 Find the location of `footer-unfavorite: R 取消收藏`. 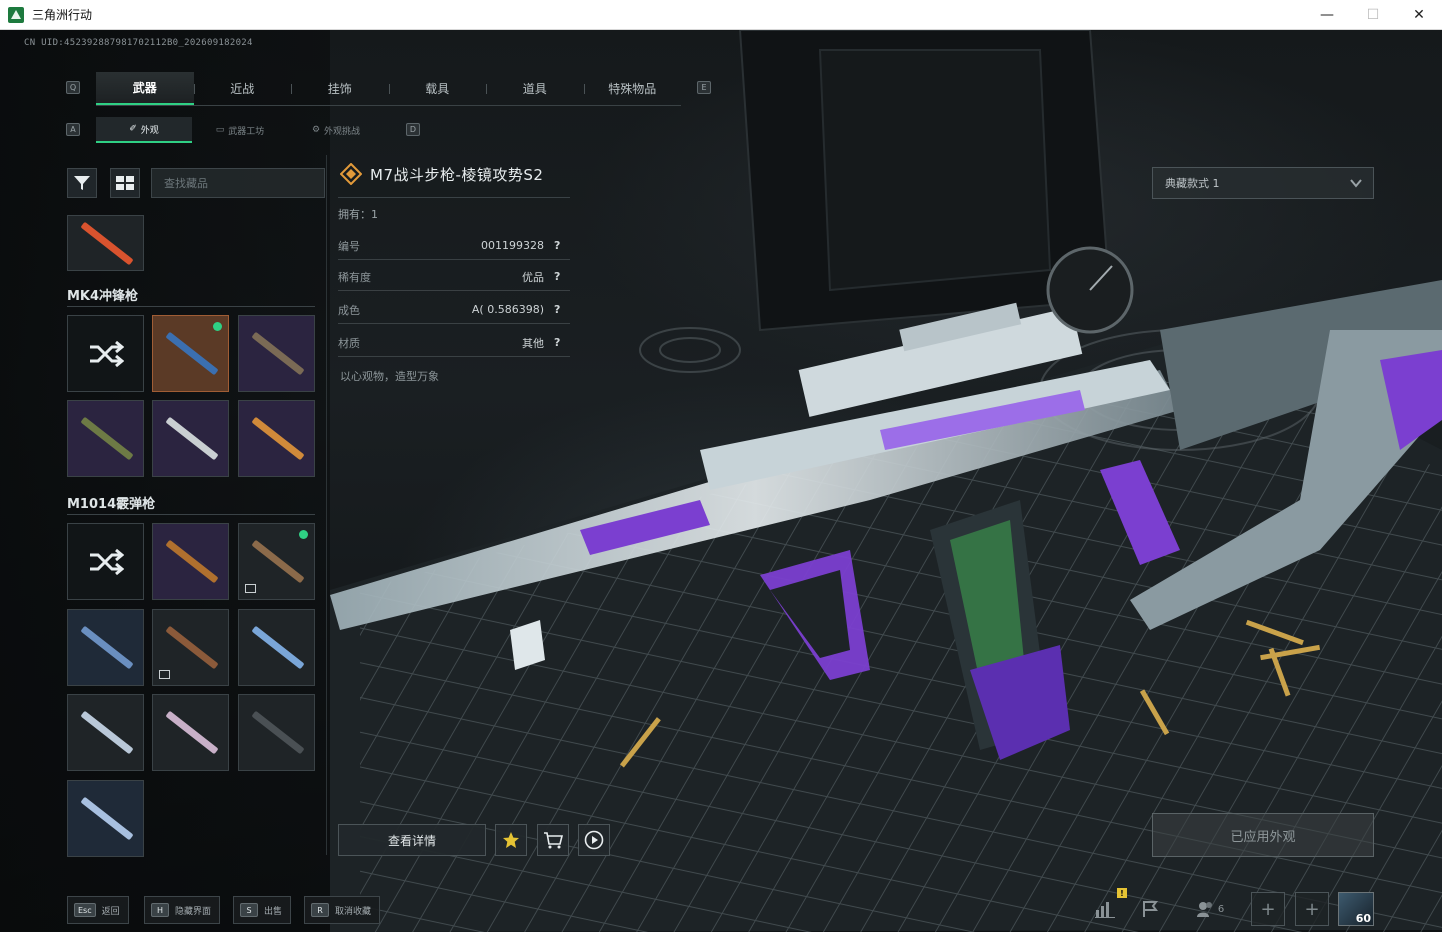

footer-unfavorite: R 取消收藏 is located at coordinates (342, 910).